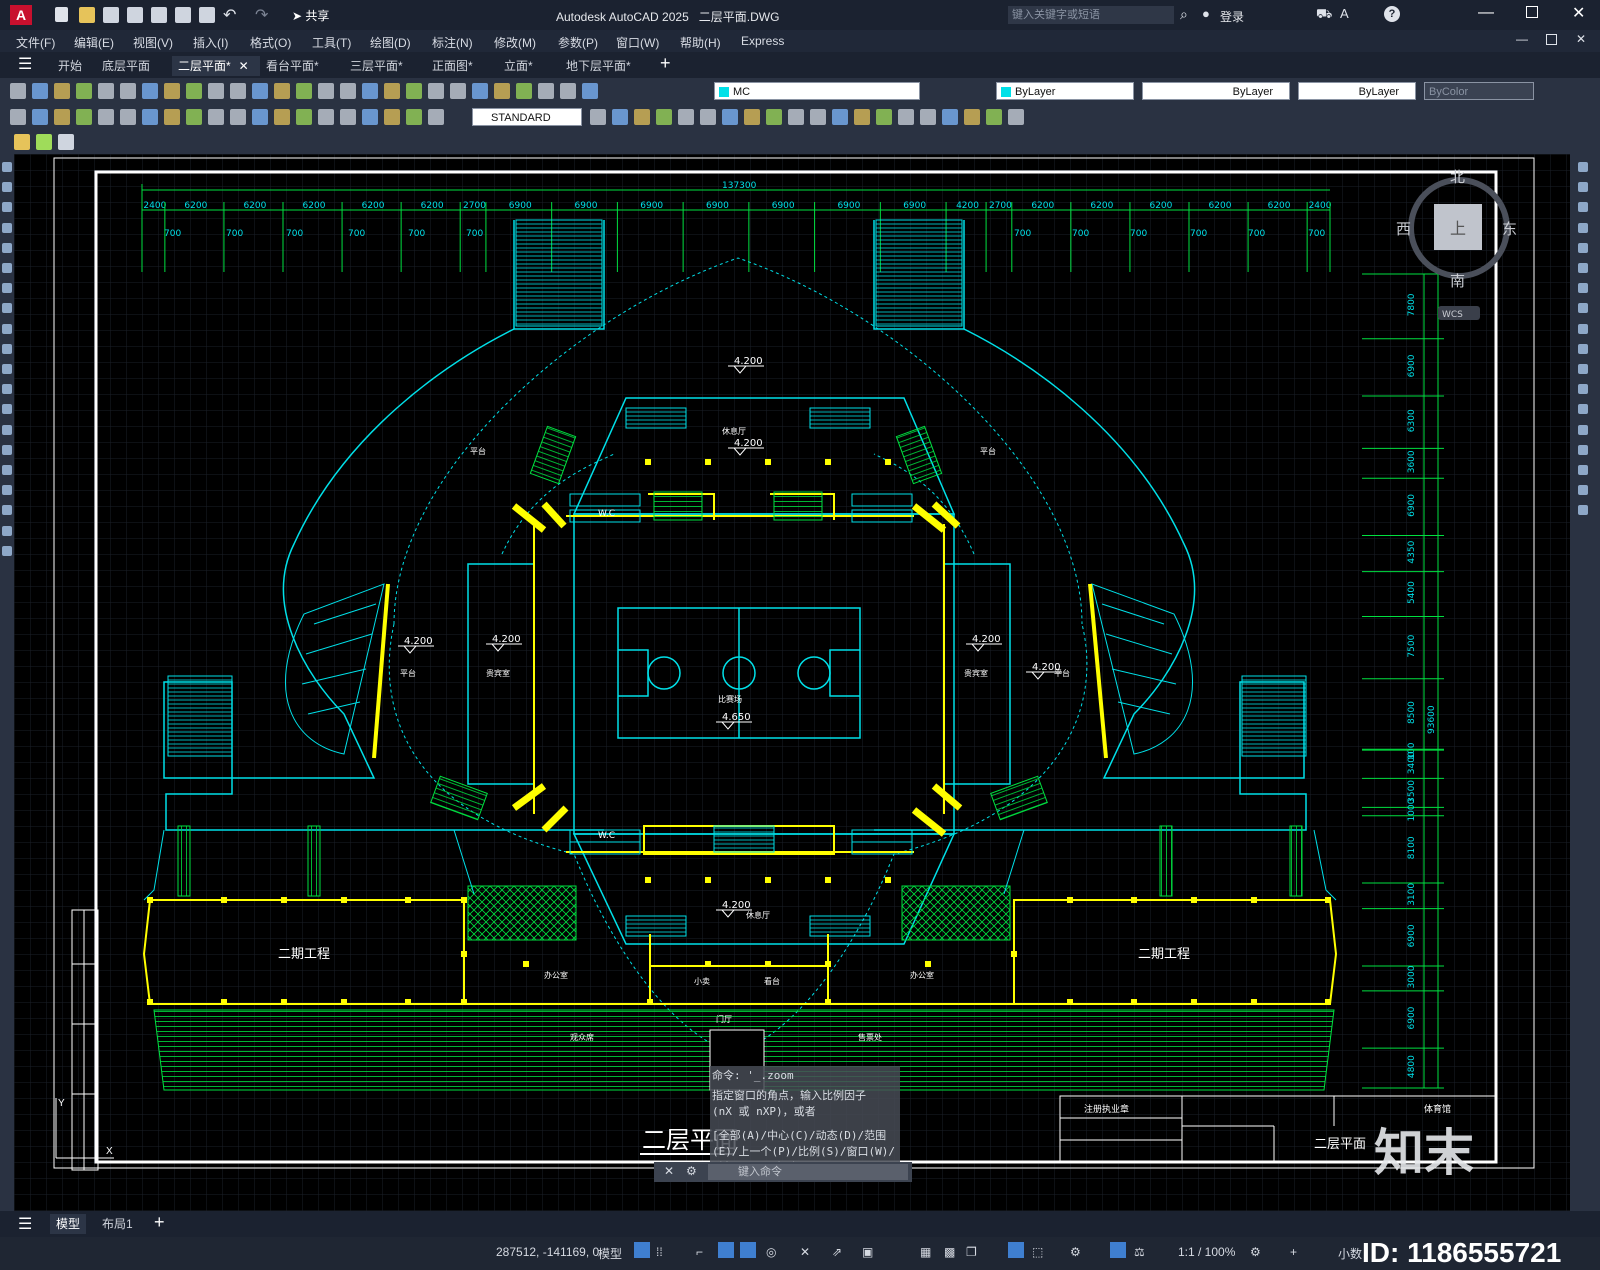  What do you see at coordinates (762, 41) in the screenshot?
I see `menu-express: Express` at bounding box center [762, 41].